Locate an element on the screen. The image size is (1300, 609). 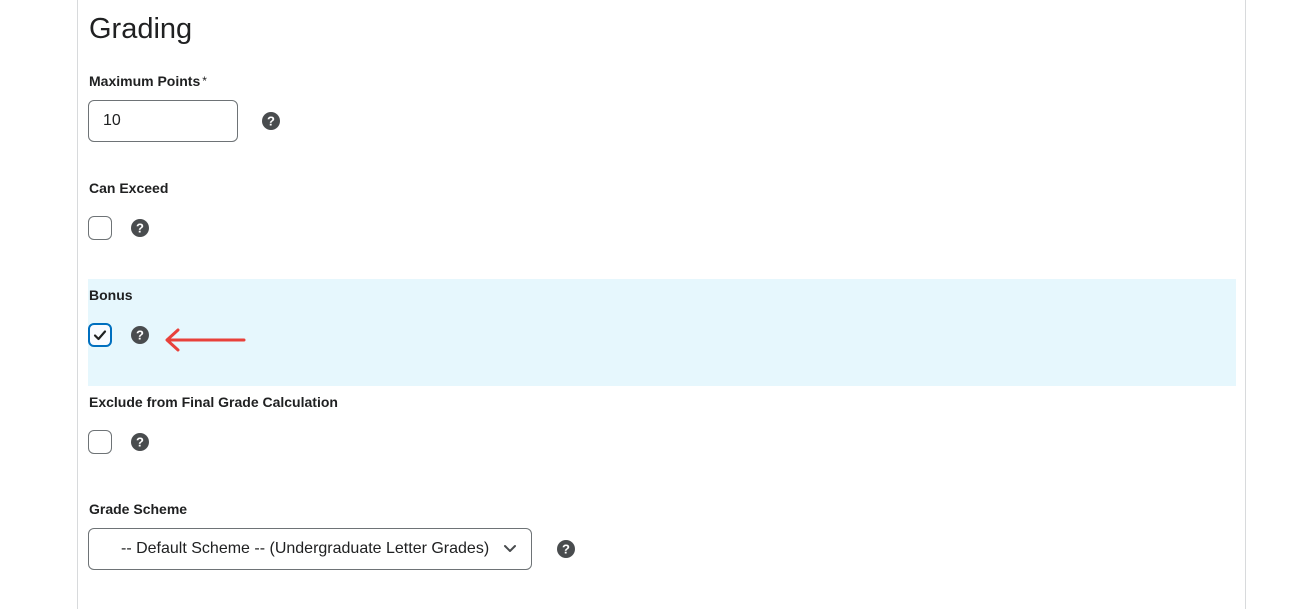
max-points-input is located at coordinates (163, 121).